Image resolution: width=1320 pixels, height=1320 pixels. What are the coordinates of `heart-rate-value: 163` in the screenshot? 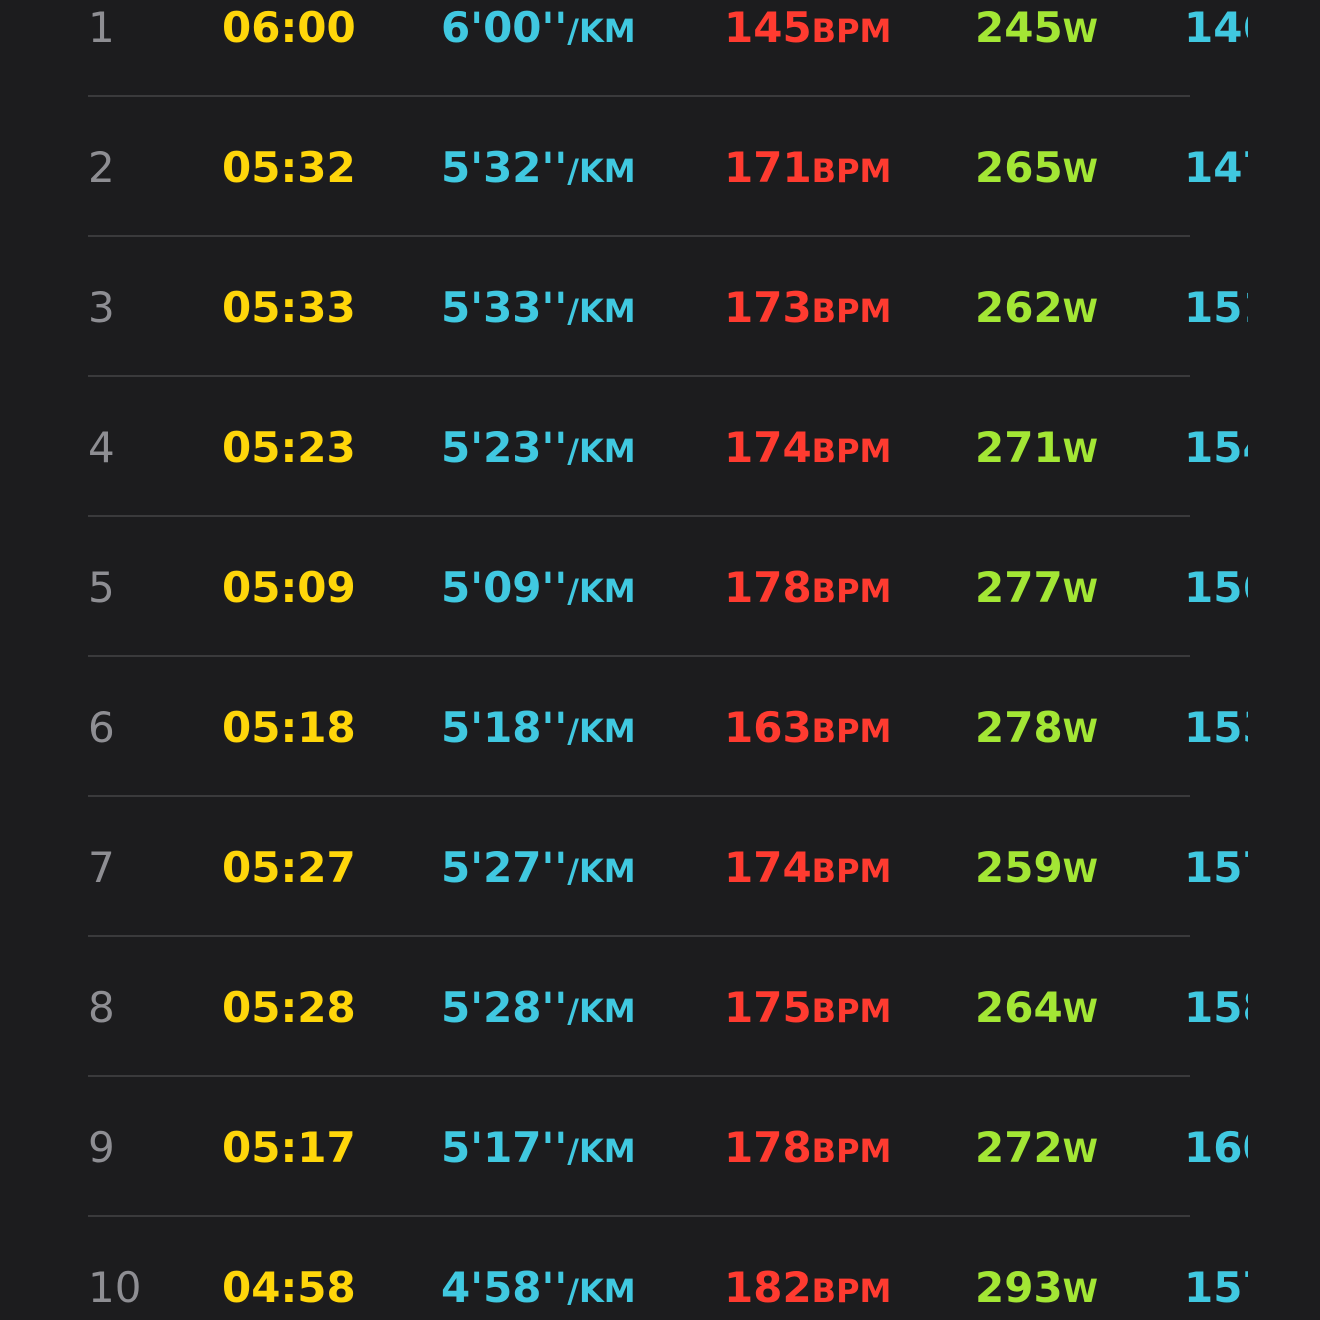 It's located at (768, 727).